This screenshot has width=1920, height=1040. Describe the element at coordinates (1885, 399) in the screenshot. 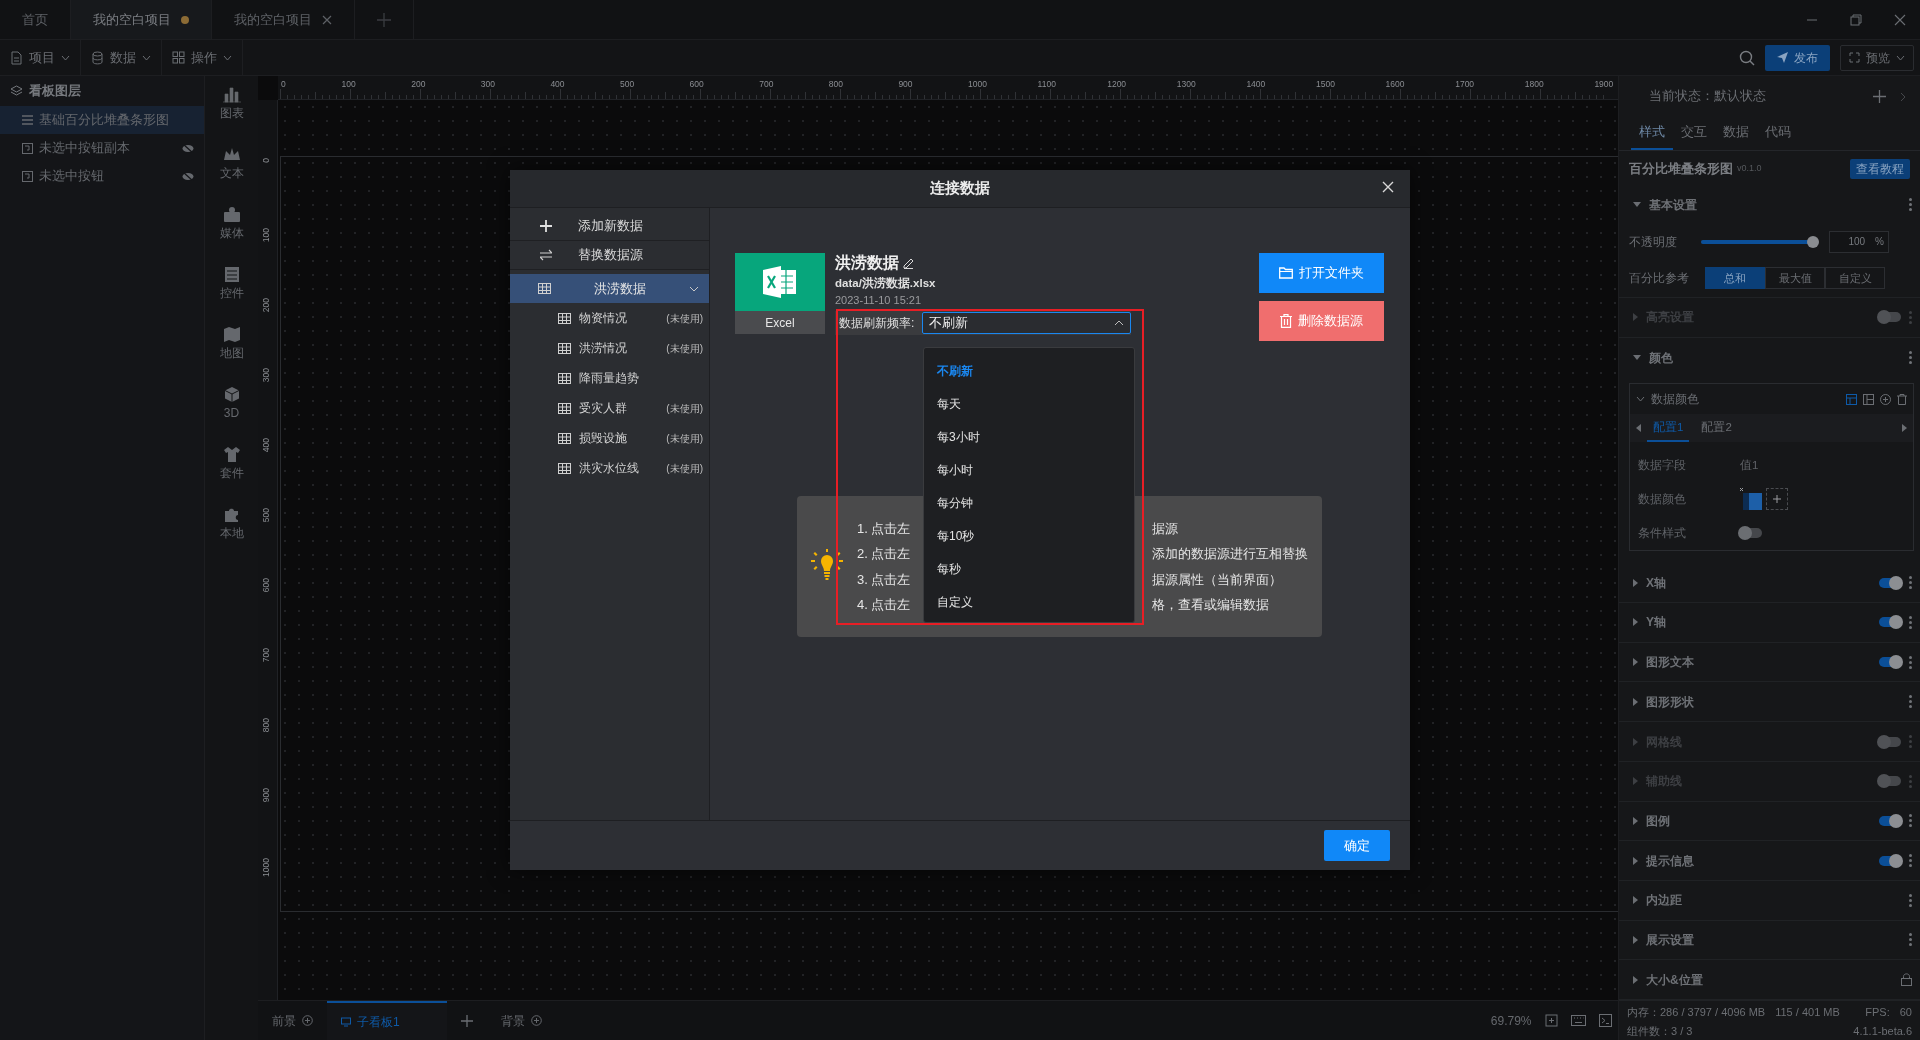

I see `add-circle-icon` at that location.